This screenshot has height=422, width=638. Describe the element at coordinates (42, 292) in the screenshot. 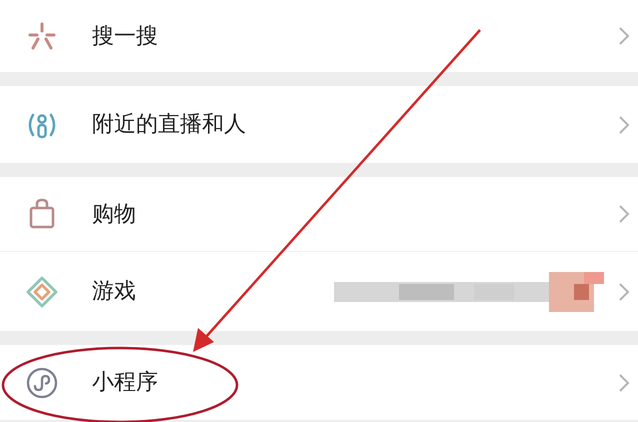

I see `diamond-icon` at that location.